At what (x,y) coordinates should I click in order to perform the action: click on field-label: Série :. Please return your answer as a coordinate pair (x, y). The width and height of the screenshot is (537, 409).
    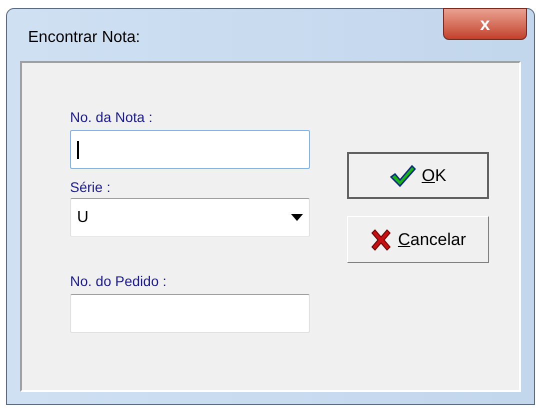
    Looking at the image, I should click on (91, 187).